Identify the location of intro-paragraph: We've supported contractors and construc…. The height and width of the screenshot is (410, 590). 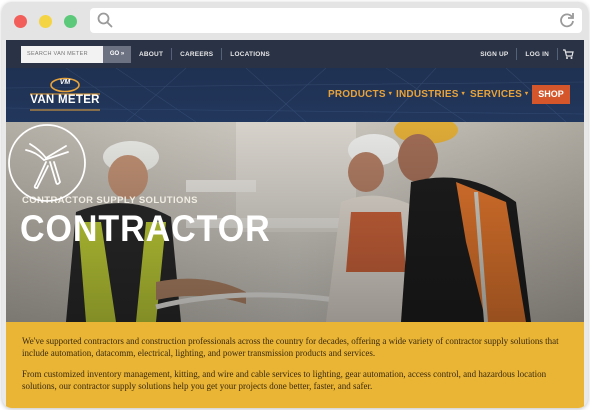
(290, 347).